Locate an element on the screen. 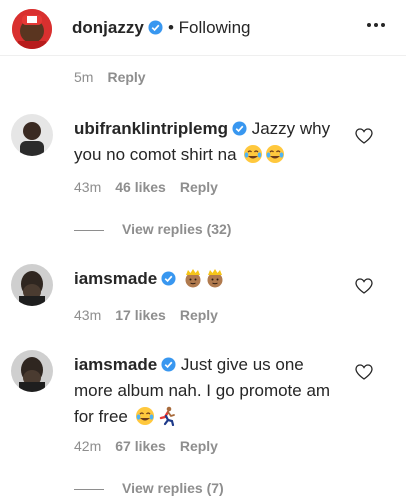 Image resolution: width=406 pixels, height=500 pixels. view-replies-button: View replies (32) is located at coordinates (152, 229).